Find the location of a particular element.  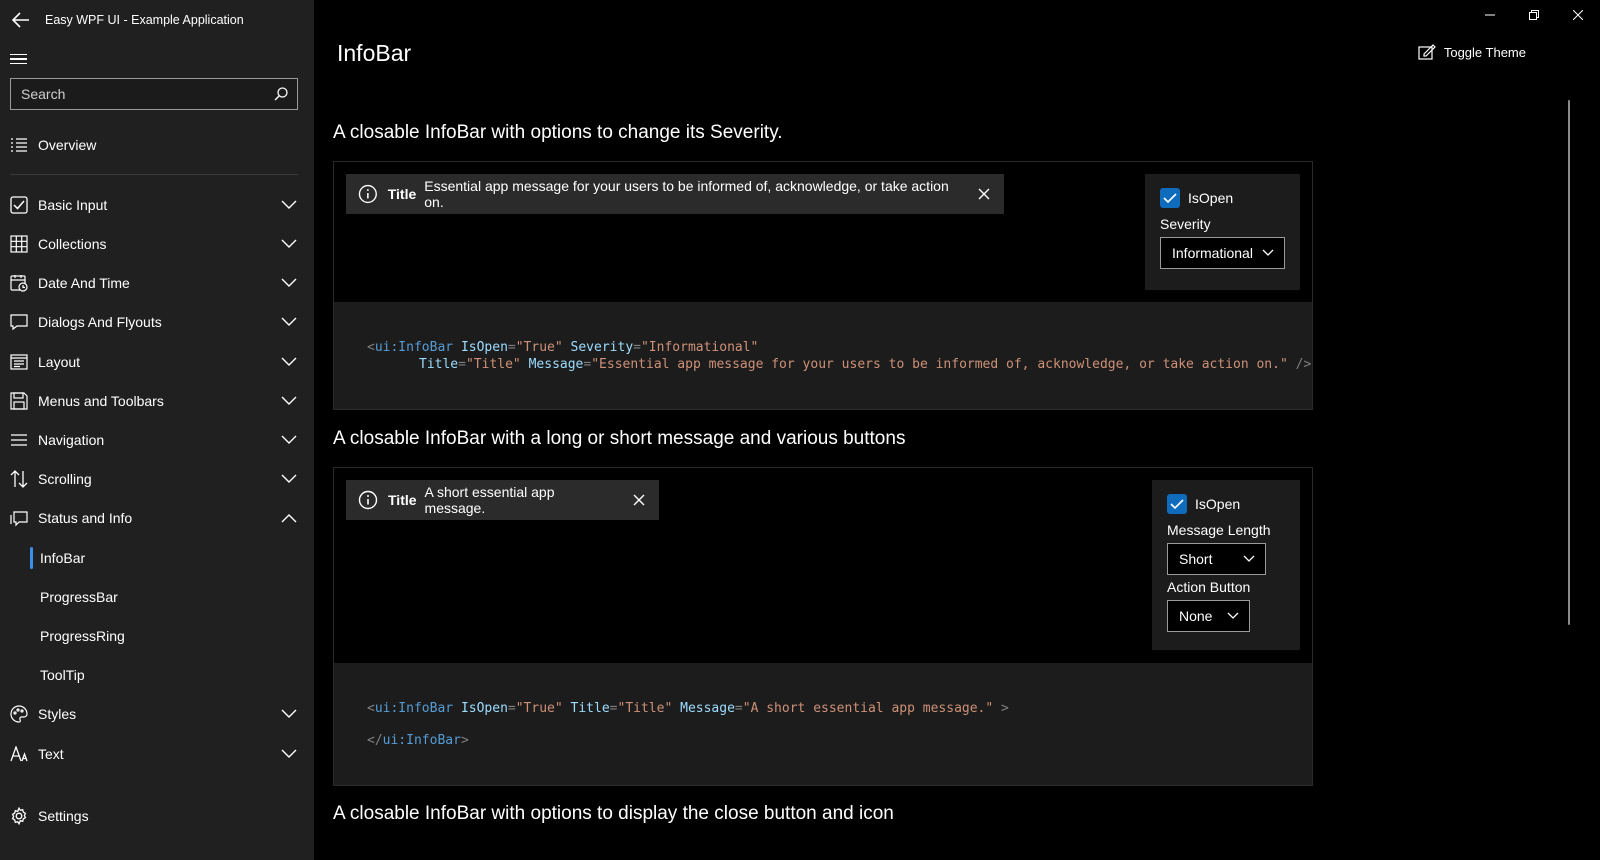

app-title: Easy WPF UI - Example Application is located at coordinates (144, 20).